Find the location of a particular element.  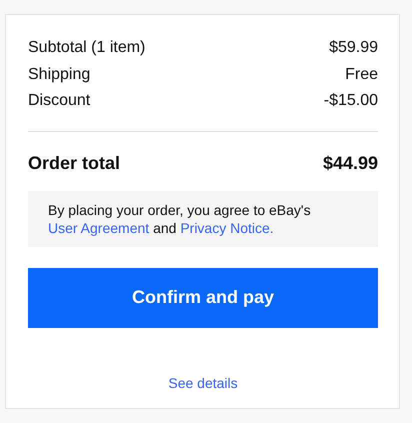

line-amount: $59.99 is located at coordinates (353, 48).